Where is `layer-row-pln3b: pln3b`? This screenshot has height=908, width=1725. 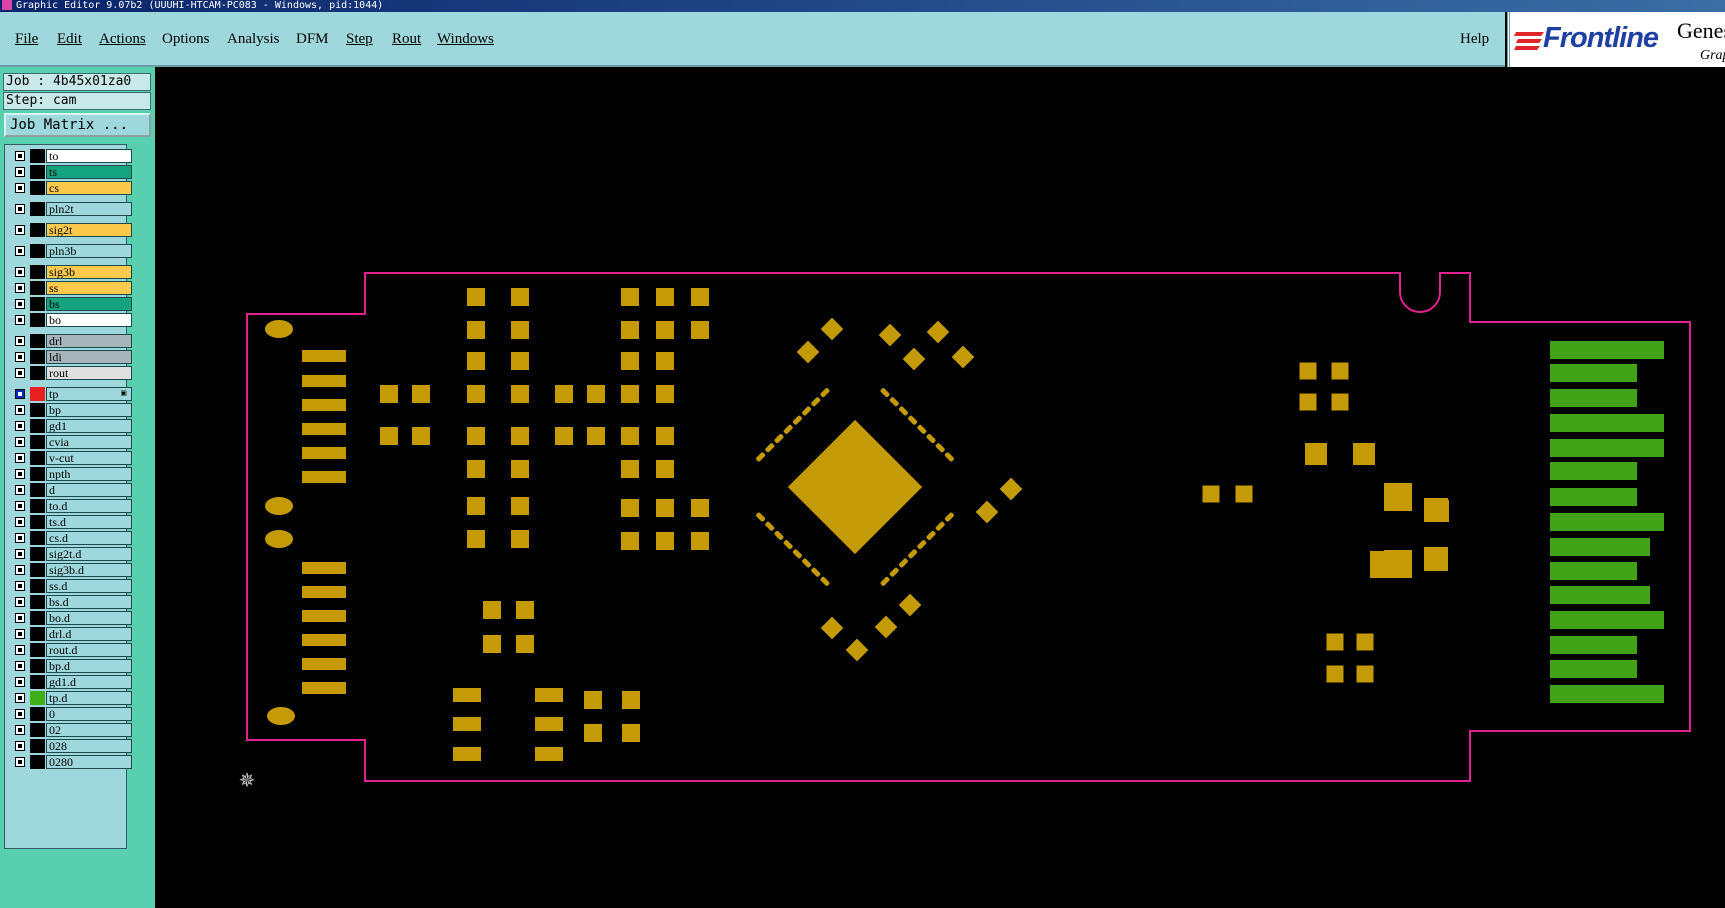
layer-row-pln3b: pln3b is located at coordinates (70, 251).